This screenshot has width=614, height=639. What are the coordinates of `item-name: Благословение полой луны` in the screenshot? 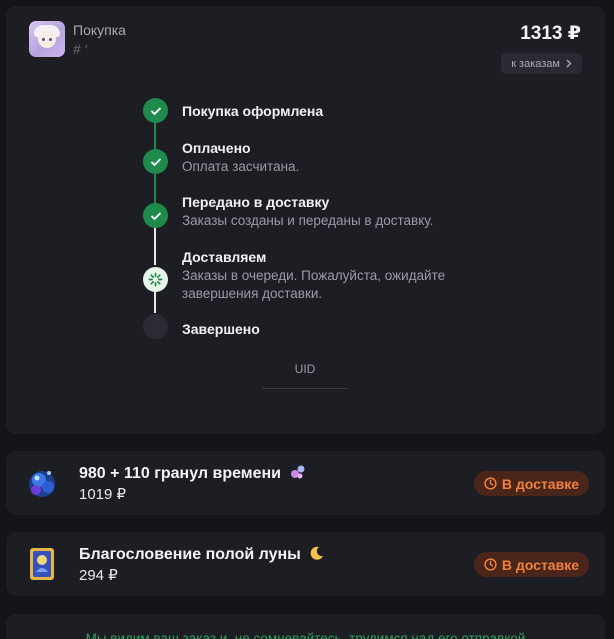 It's located at (202, 554).